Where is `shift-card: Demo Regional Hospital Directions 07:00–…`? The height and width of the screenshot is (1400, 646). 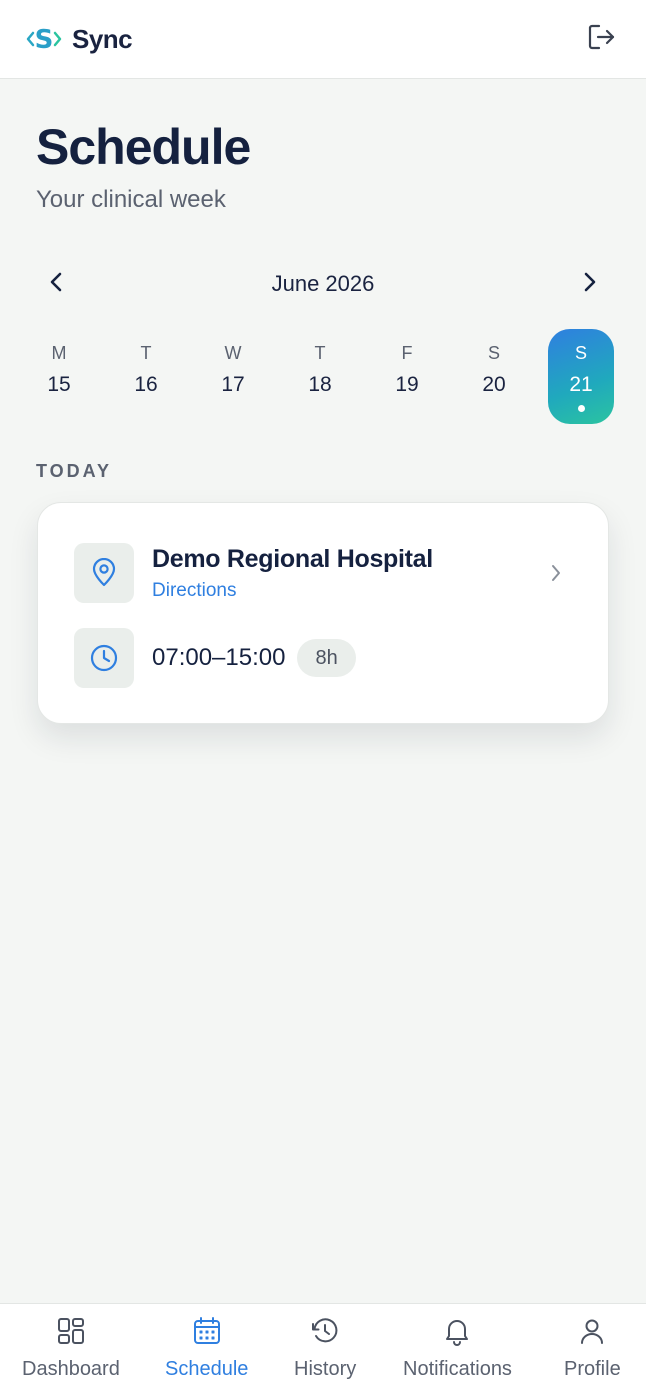 shift-card: Demo Regional Hospital Directions 07:00–… is located at coordinates (323, 613).